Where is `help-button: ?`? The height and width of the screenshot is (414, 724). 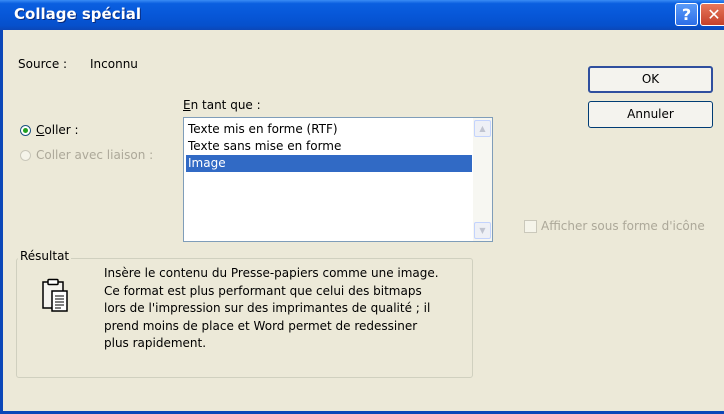 help-button: ? is located at coordinates (686, 14).